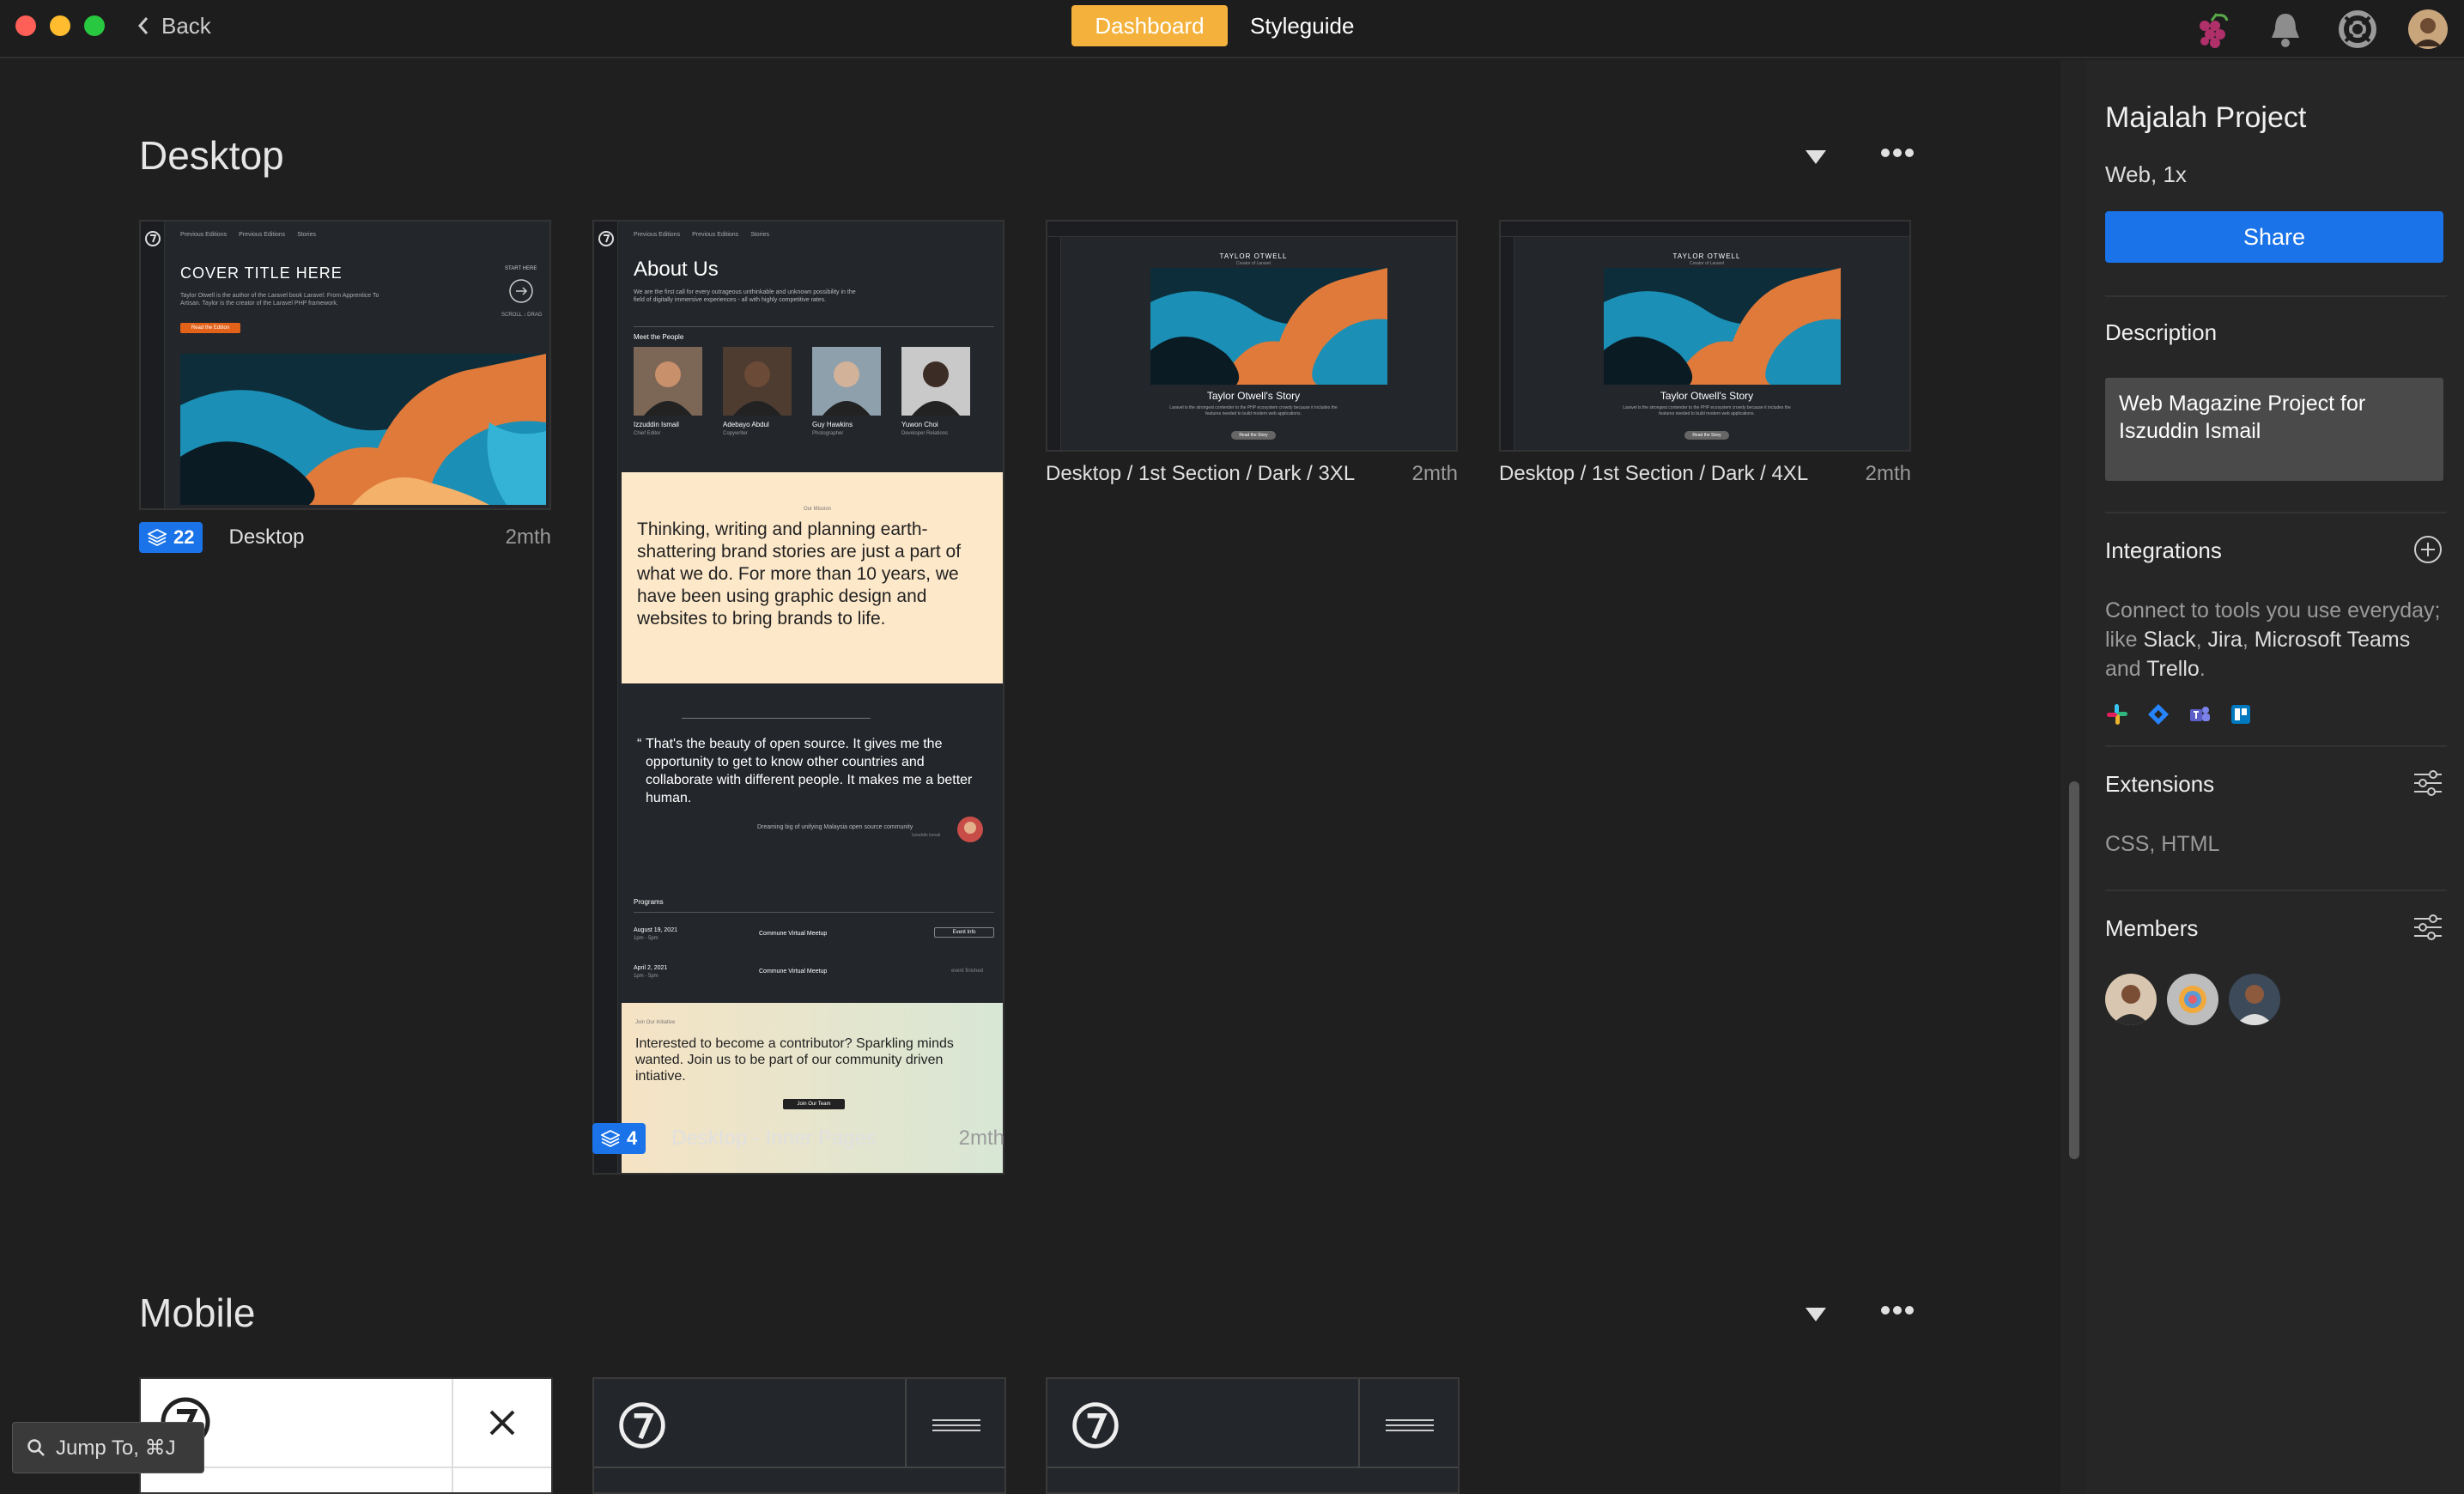 Image resolution: width=2464 pixels, height=1494 pixels. What do you see at coordinates (2073, 777) in the screenshot?
I see `main-scrollbar` at bounding box center [2073, 777].